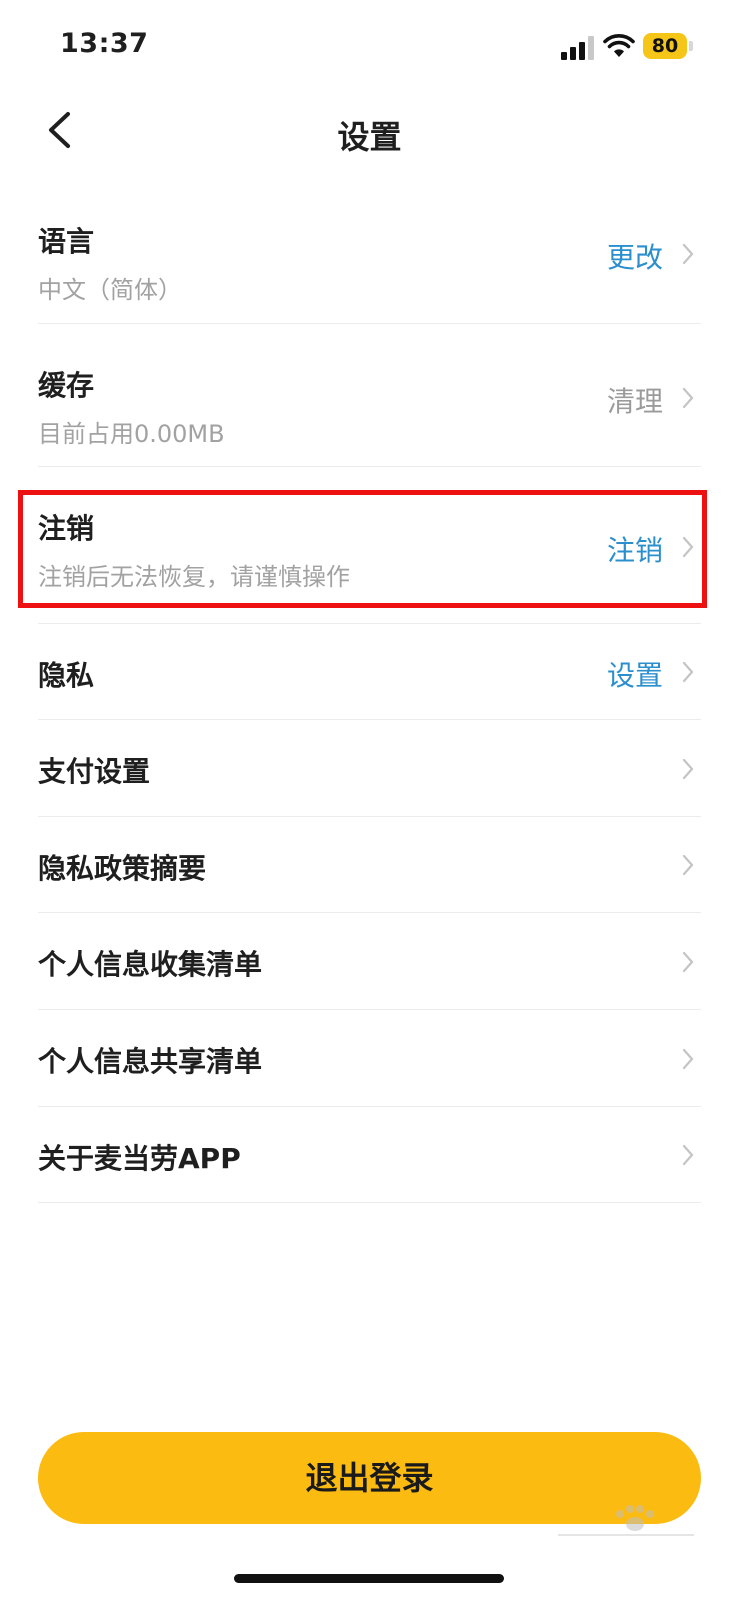 The image size is (739, 1600). Describe the element at coordinates (66, 241) in the screenshot. I see `row-title: 语言` at that location.